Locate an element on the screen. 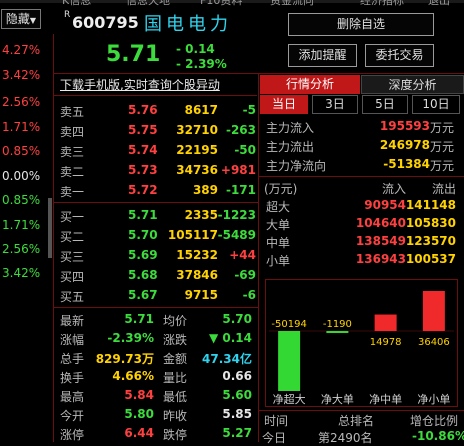 The image size is (464, 446). buy-volume: 37846 is located at coordinates (197, 275).